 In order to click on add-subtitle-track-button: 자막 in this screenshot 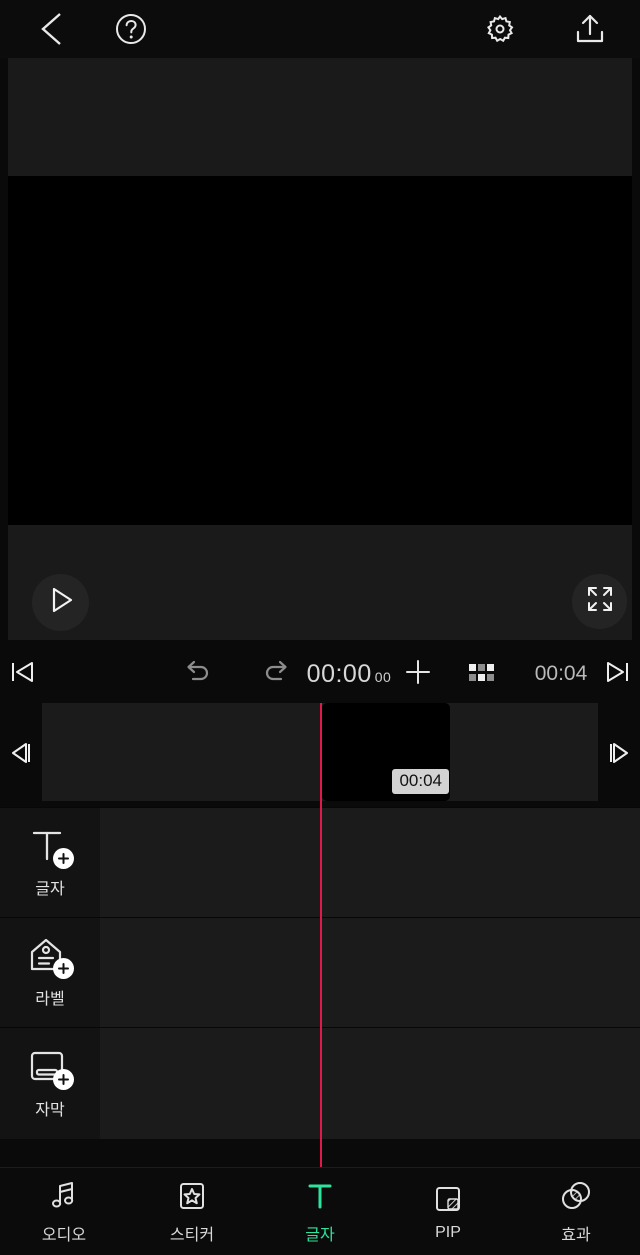, I will do `click(50, 1083)`.